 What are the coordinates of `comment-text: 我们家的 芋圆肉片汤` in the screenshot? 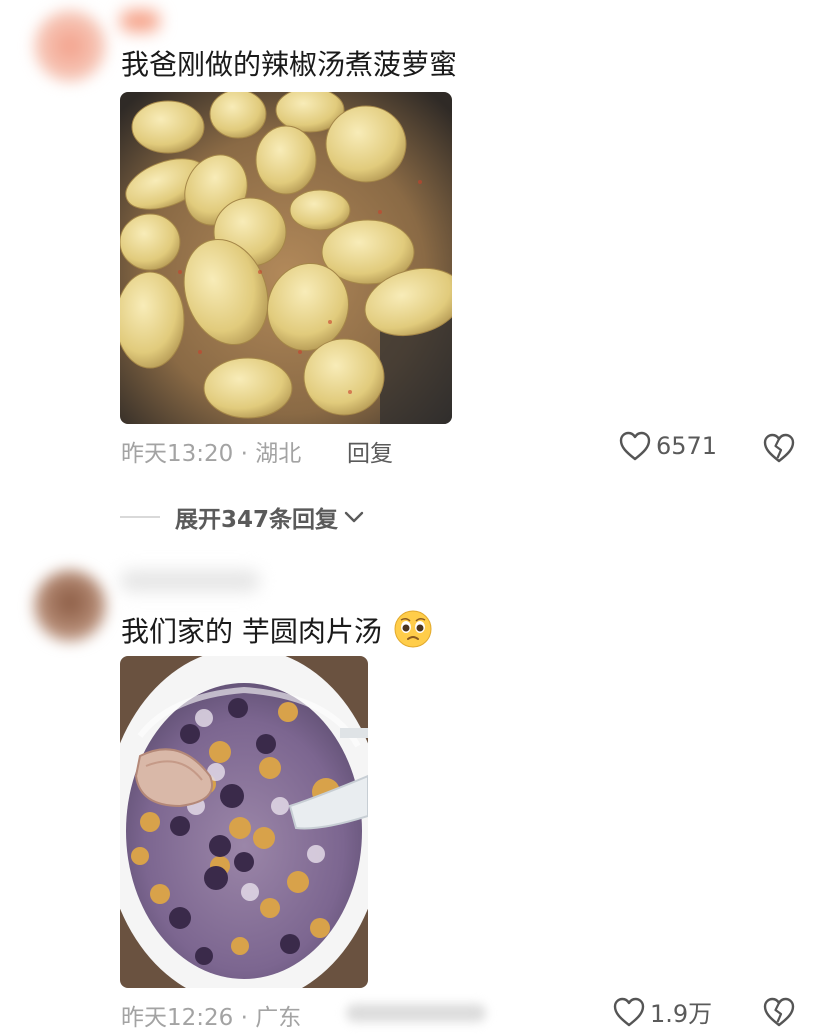 It's located at (277, 629).